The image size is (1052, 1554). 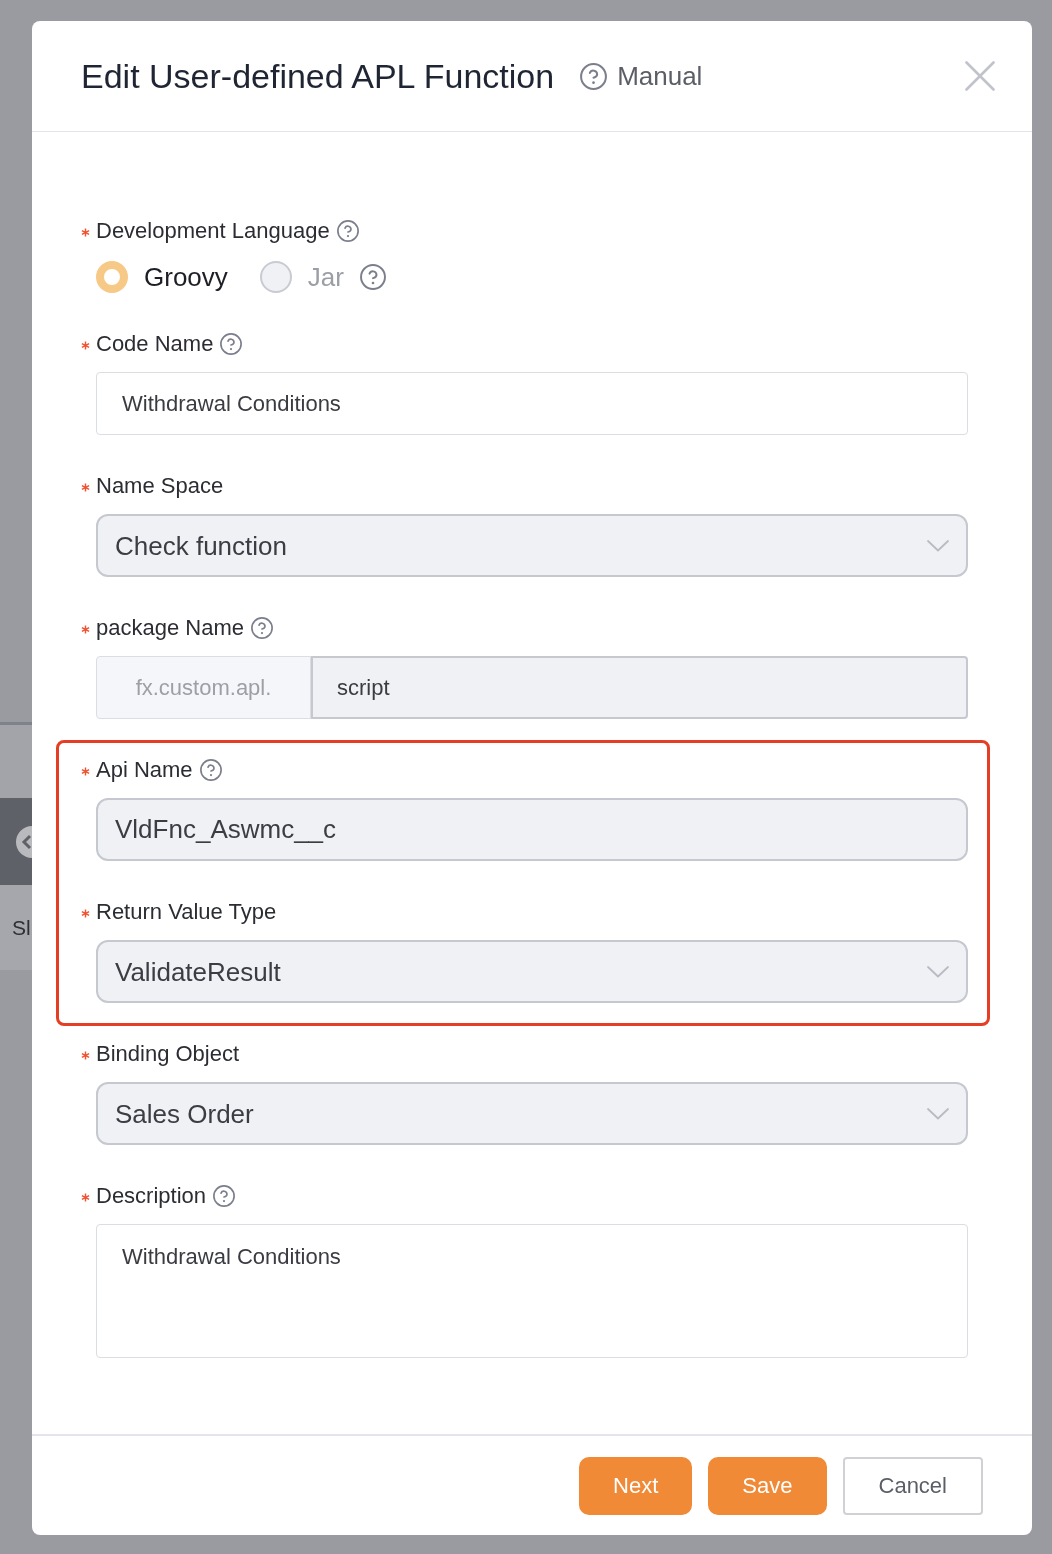 I want to click on radio-label: Groovy, so click(x=186, y=277).